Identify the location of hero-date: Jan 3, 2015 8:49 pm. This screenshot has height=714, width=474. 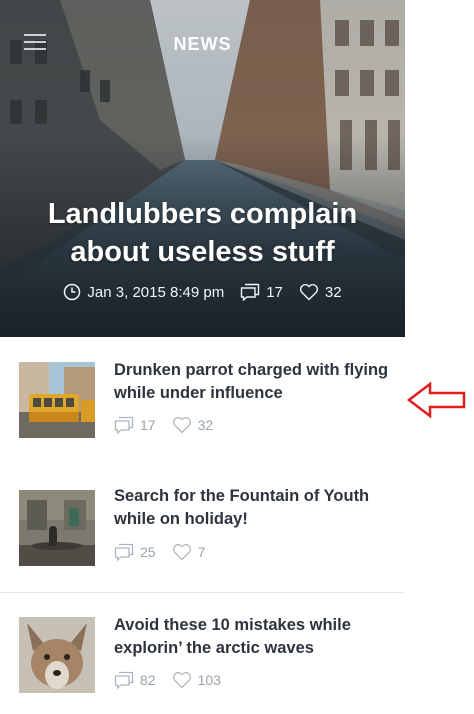
(143, 292).